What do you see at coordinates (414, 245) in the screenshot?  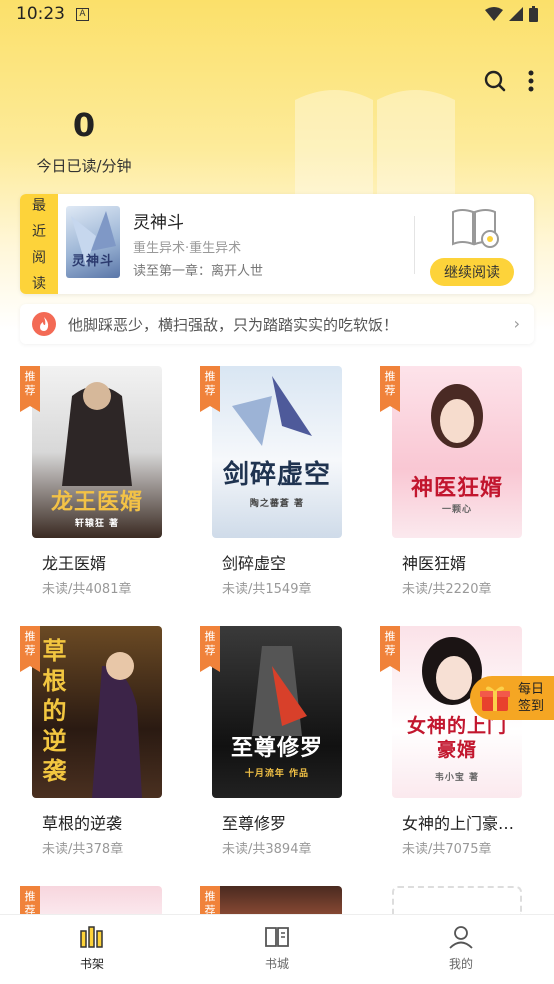 I see `divider` at bounding box center [414, 245].